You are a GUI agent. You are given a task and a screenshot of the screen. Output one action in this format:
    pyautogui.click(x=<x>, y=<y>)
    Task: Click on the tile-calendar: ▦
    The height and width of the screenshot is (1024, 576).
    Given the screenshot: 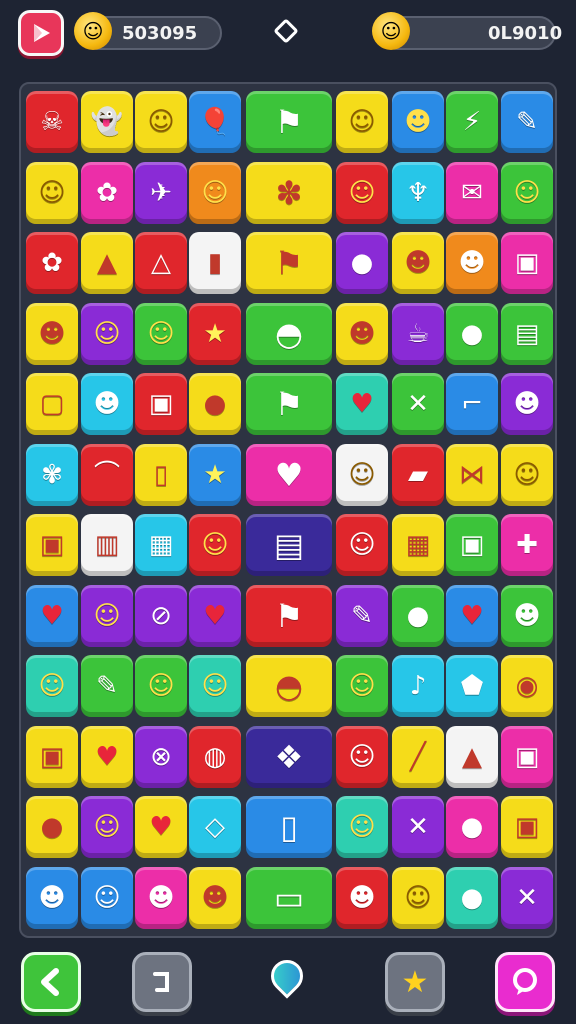 What is the action you would take?
    pyautogui.click(x=418, y=545)
    